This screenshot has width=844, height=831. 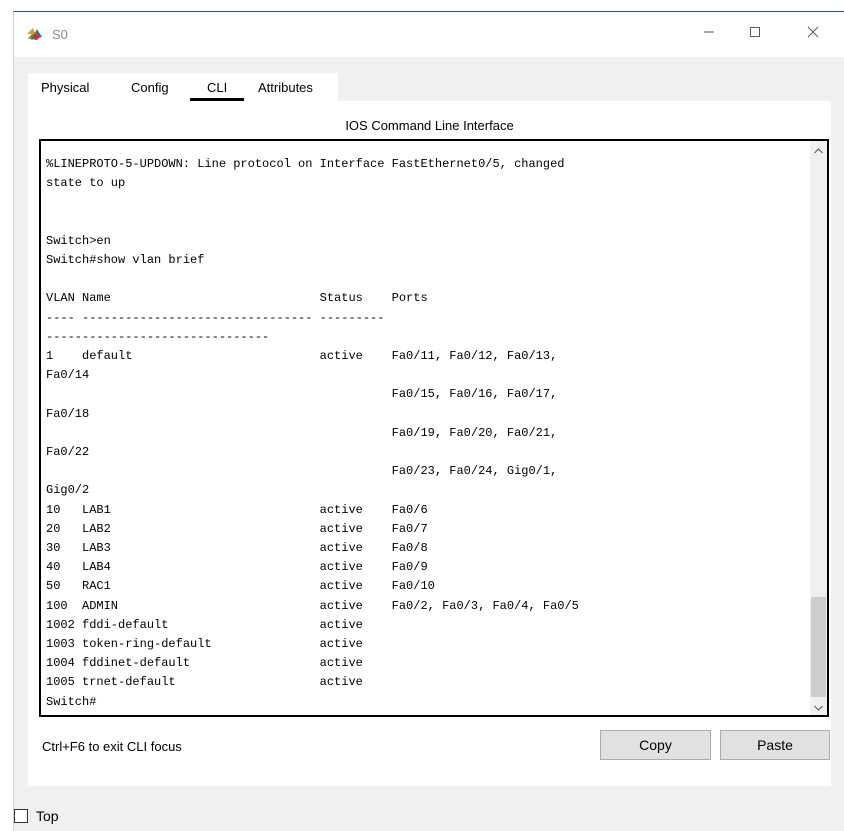 I want to click on chevron-down-icon, so click(x=818, y=707).